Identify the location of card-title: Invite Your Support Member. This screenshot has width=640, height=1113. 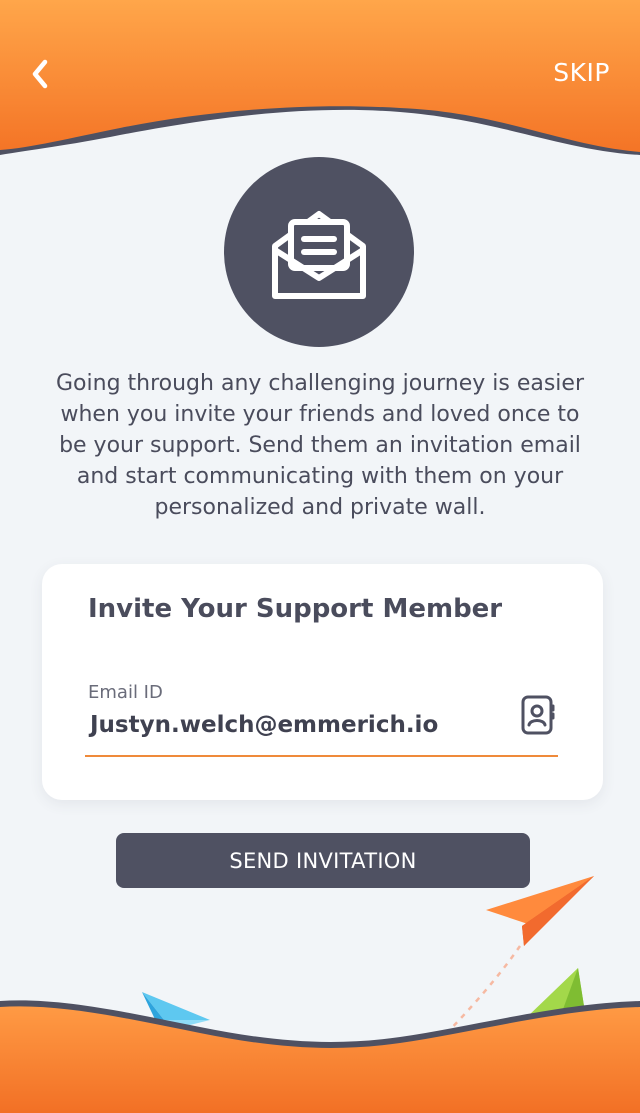
(295, 609).